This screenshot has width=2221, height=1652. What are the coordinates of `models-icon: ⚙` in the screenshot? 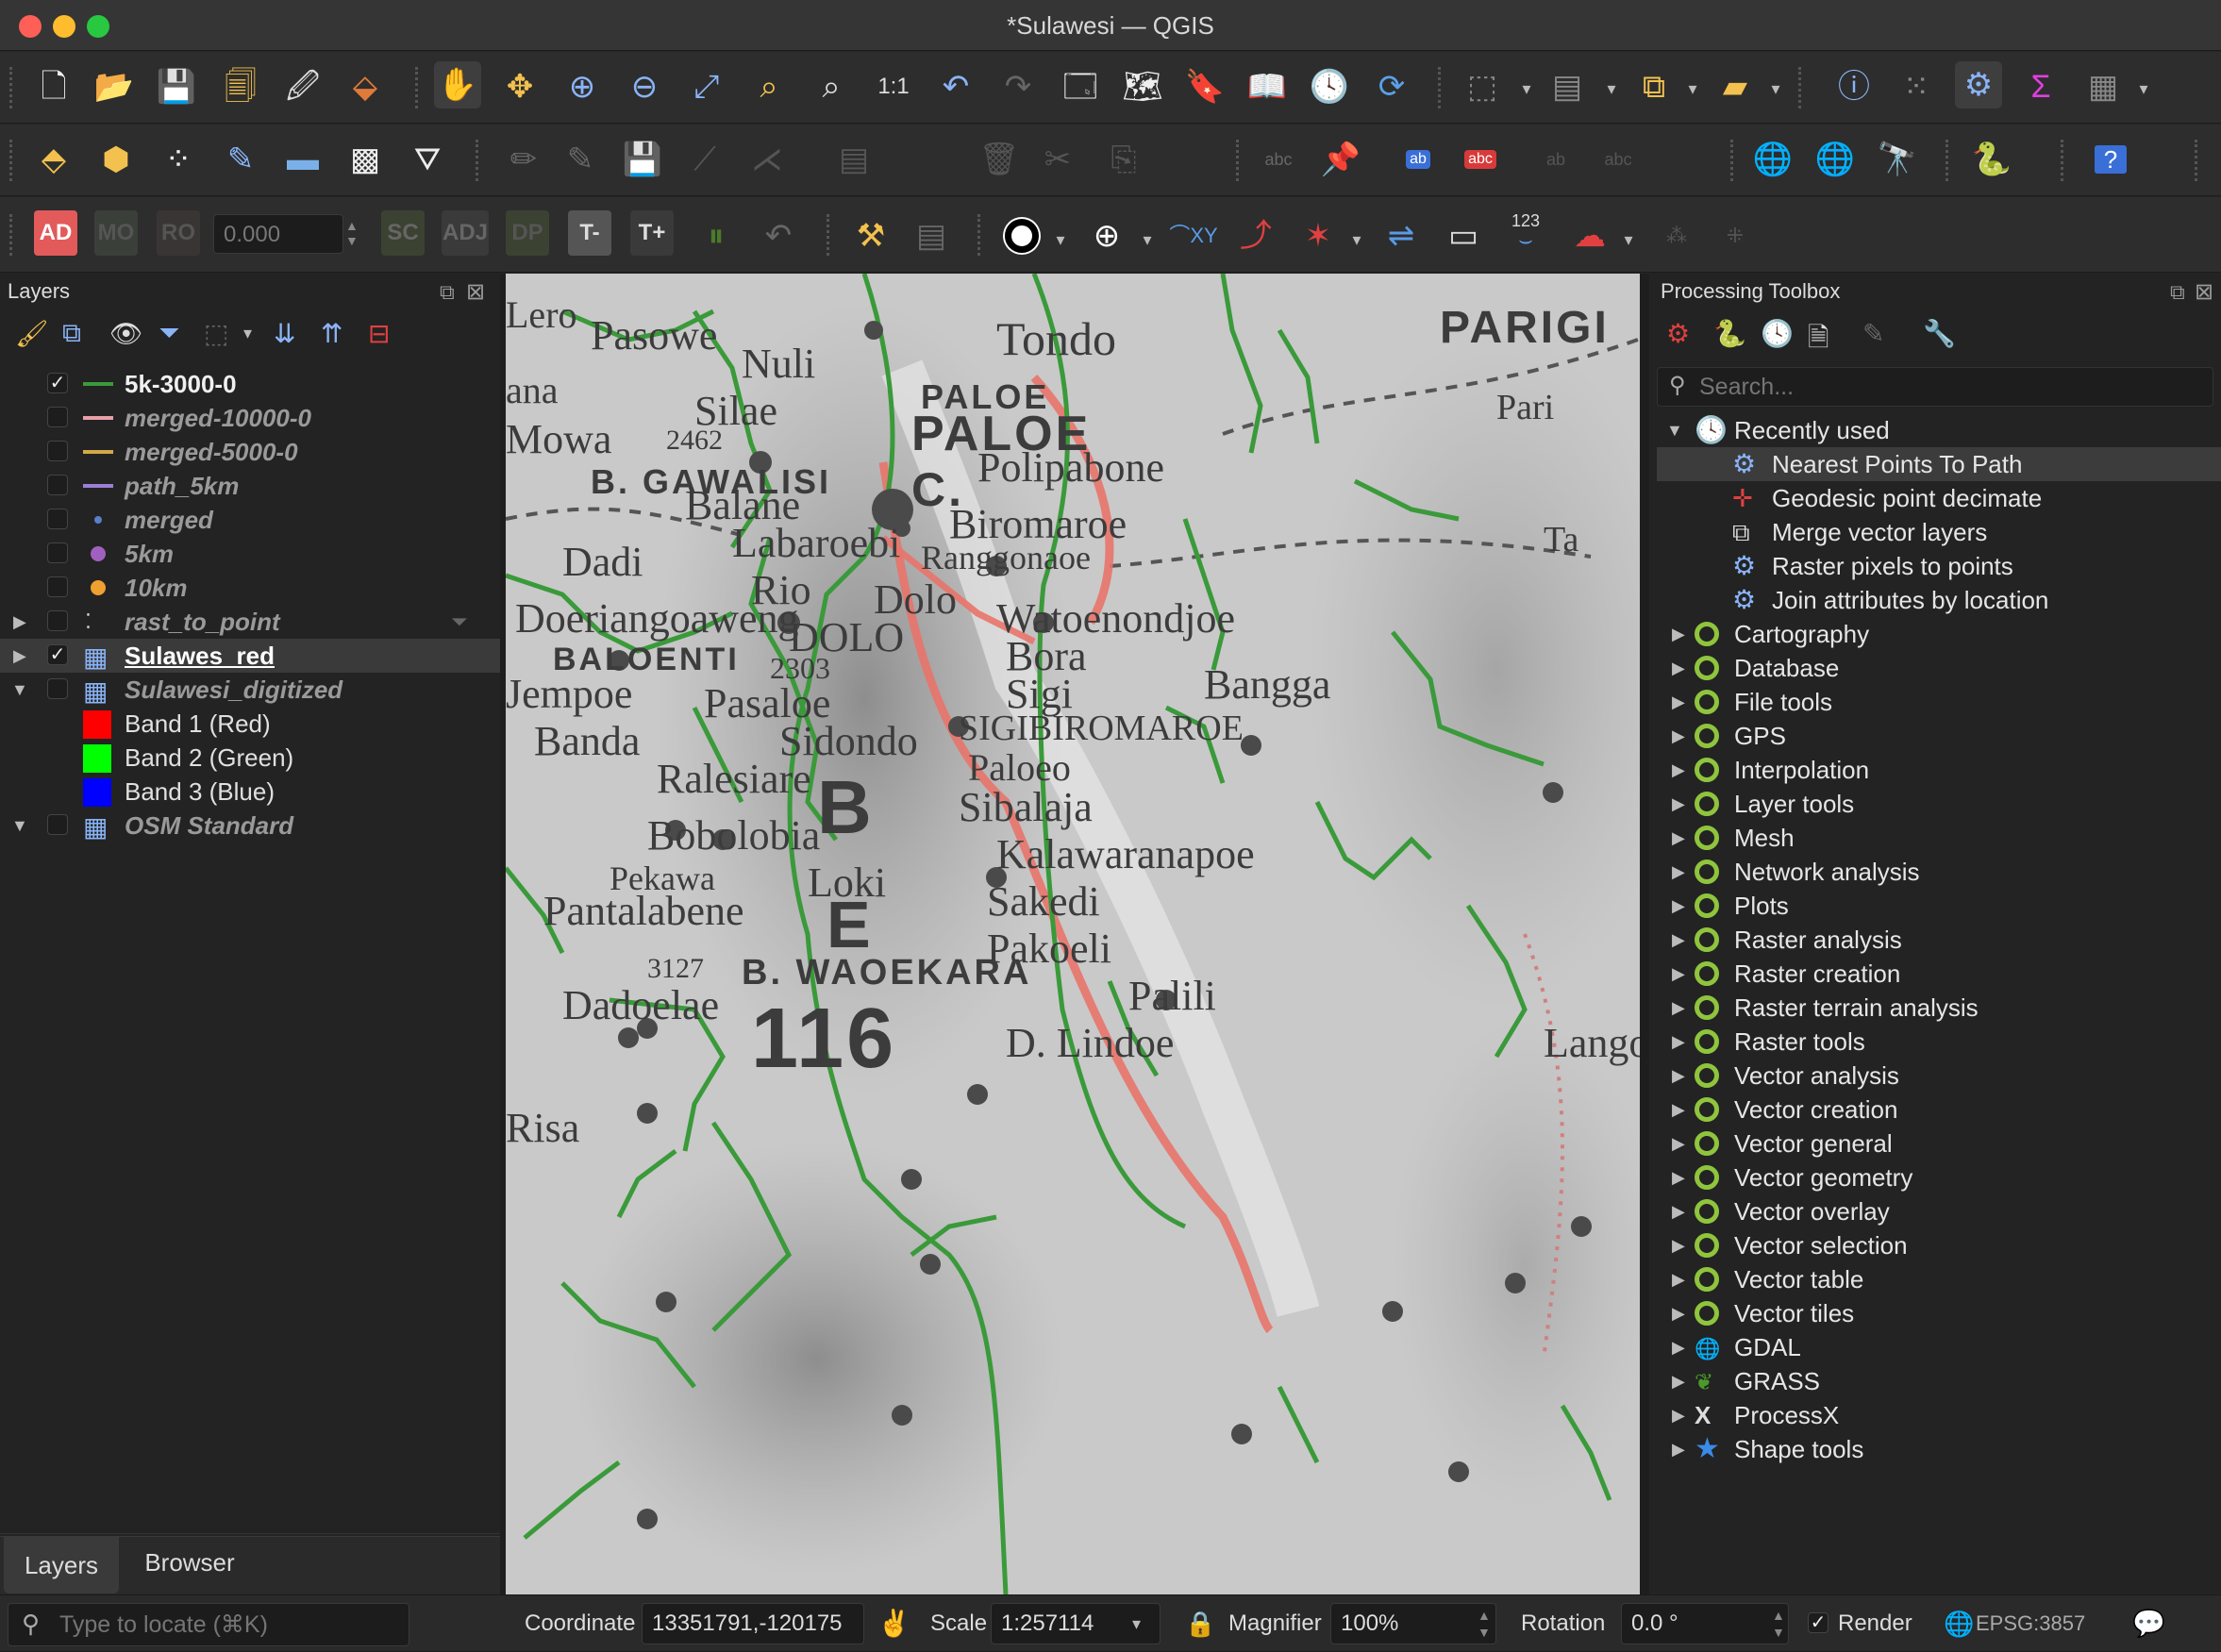 It's located at (1678, 333).